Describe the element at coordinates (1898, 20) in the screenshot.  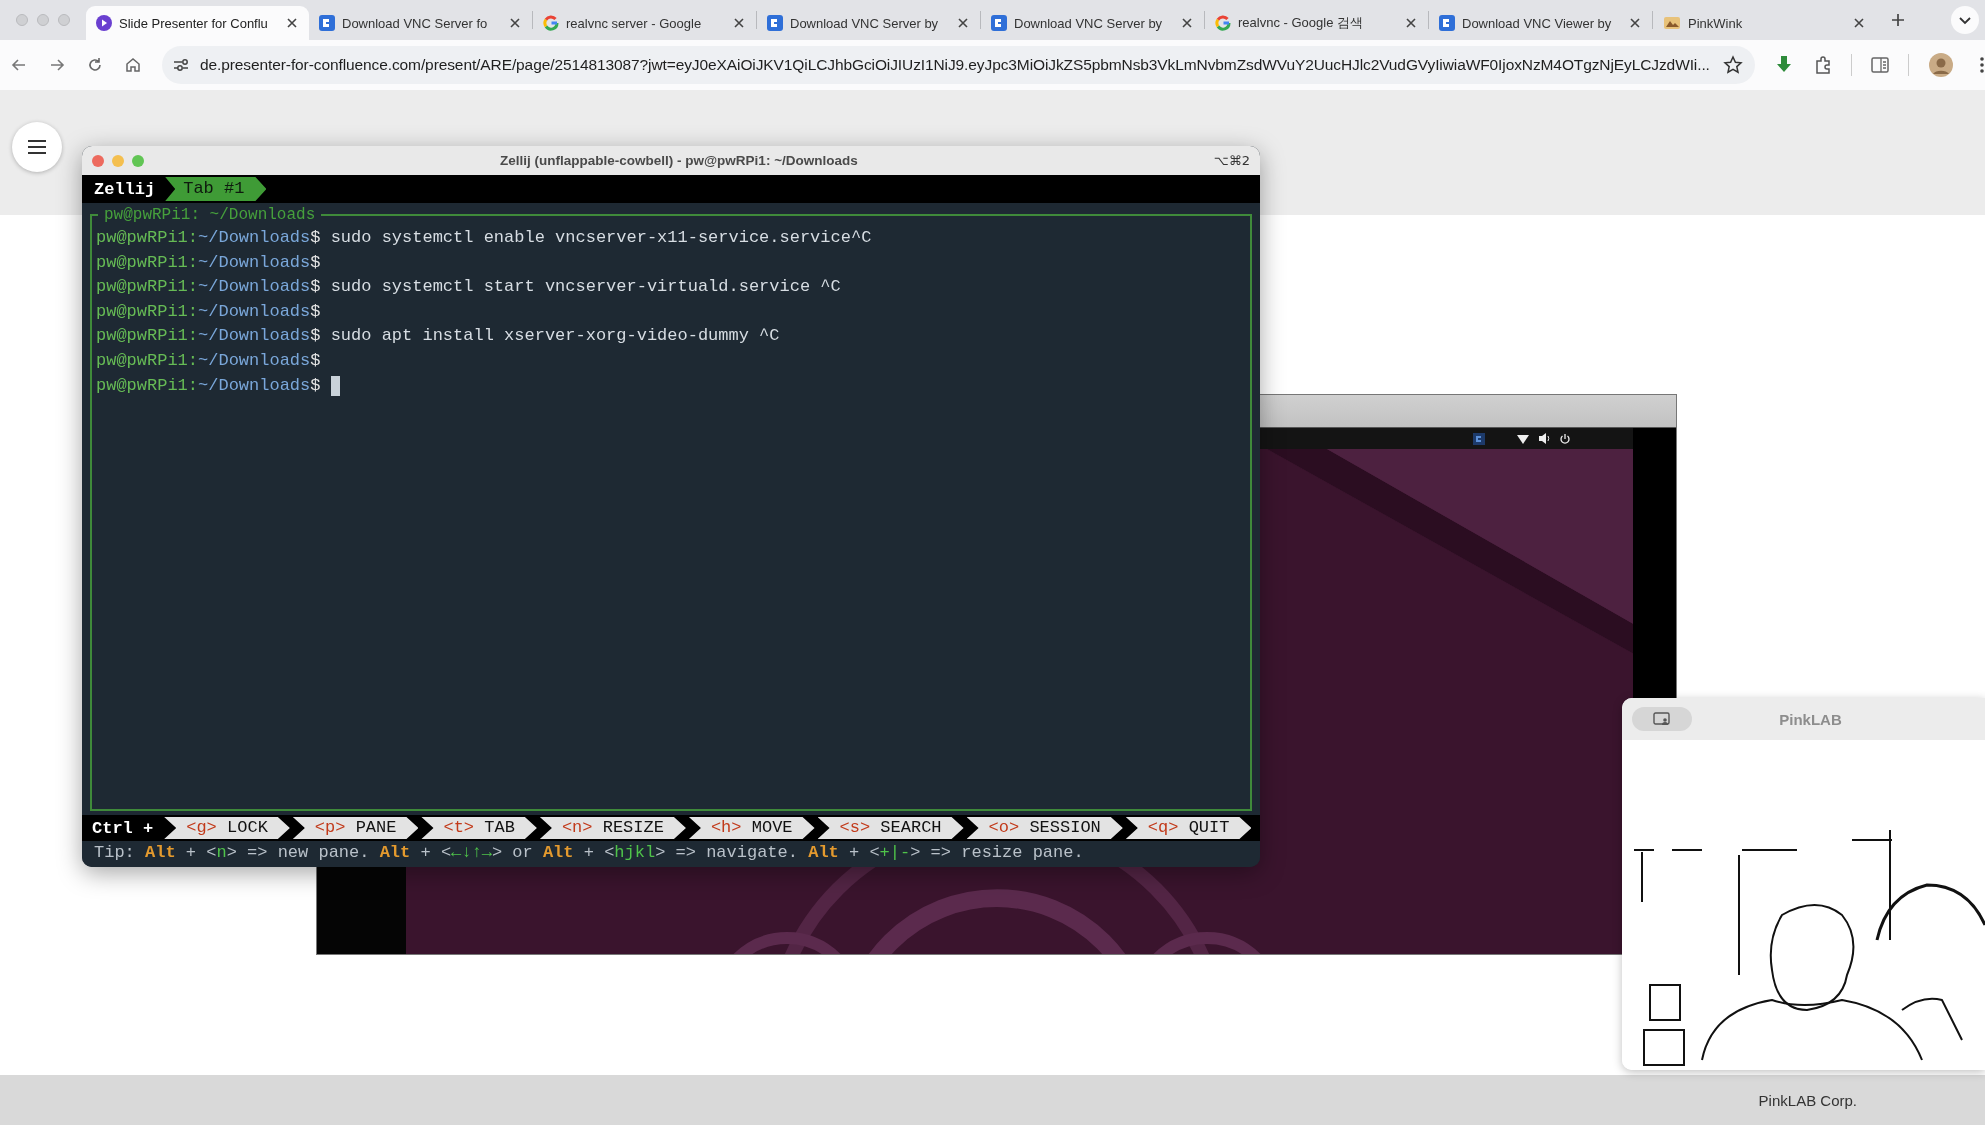
I see `plus-icon` at that location.